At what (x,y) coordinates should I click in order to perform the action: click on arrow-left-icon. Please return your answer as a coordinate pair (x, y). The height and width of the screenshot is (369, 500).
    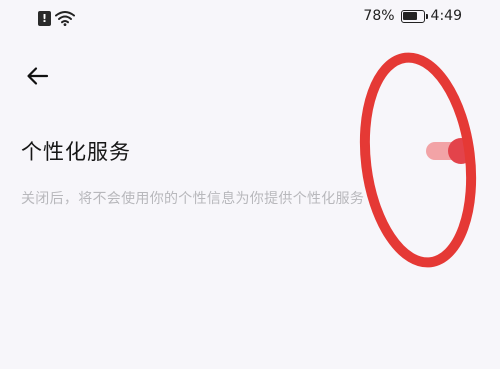
    Looking at the image, I should click on (38, 76).